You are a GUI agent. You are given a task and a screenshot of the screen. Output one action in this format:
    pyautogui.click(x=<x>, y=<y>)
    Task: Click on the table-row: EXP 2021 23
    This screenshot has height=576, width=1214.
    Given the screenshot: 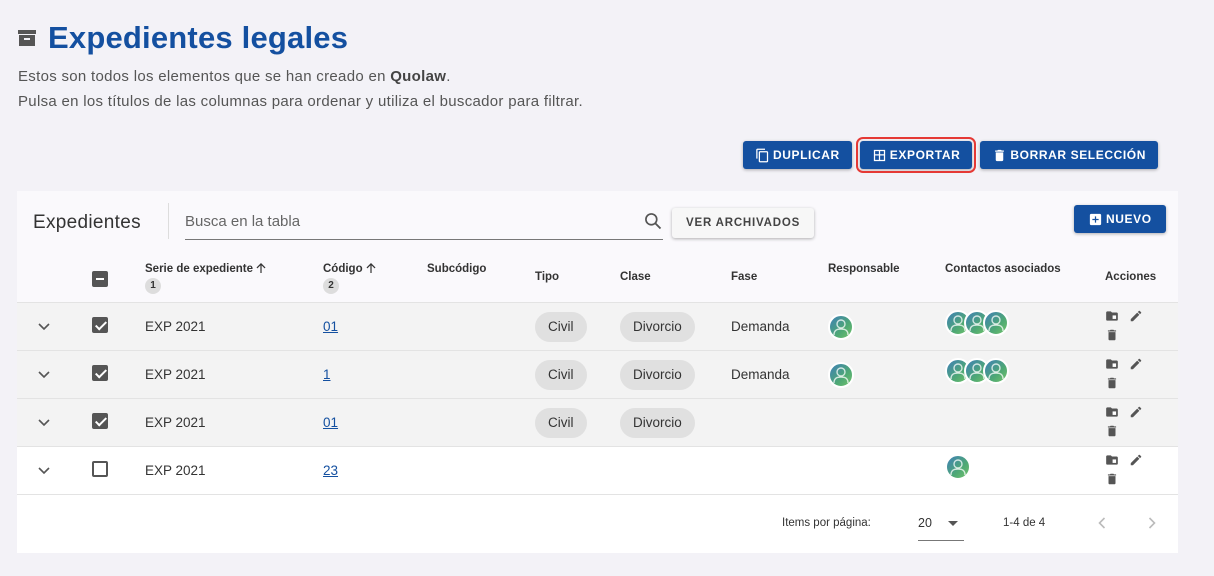 What is the action you would take?
    pyautogui.click(x=597, y=470)
    